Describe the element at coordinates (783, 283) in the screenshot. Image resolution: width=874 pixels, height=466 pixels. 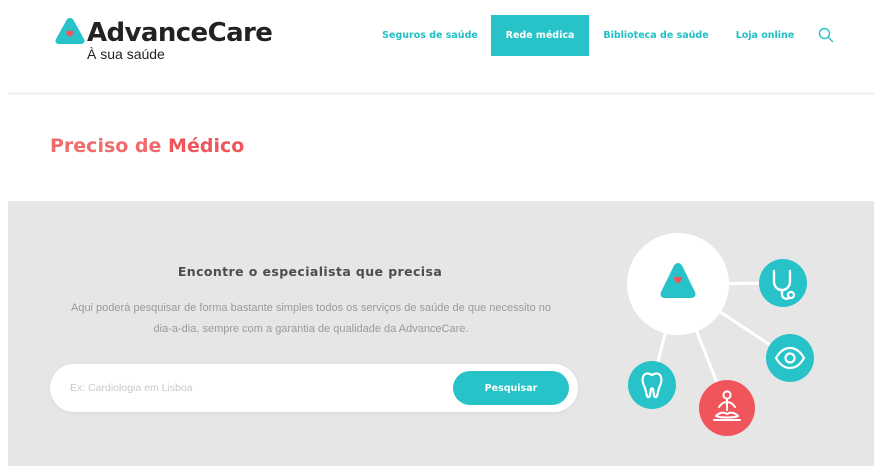
I see `stethoscope-icon` at that location.